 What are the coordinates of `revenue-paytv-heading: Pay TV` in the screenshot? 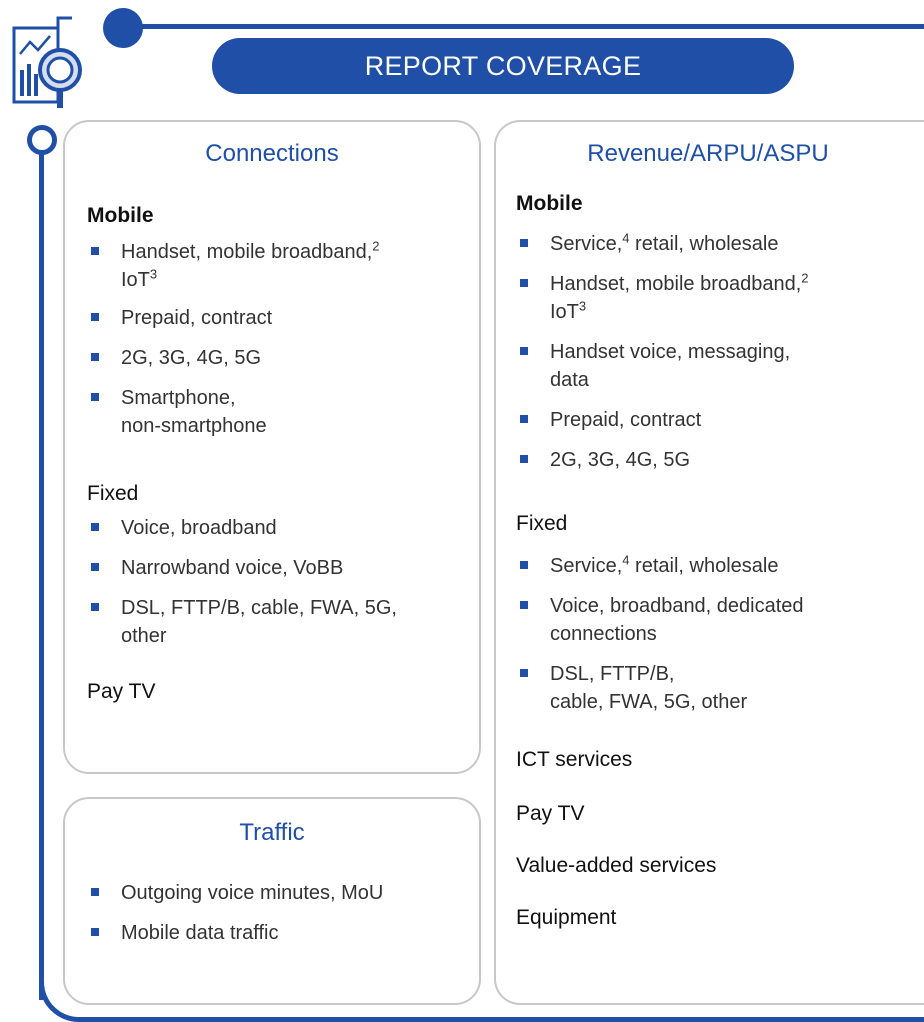 It's located at (550, 813).